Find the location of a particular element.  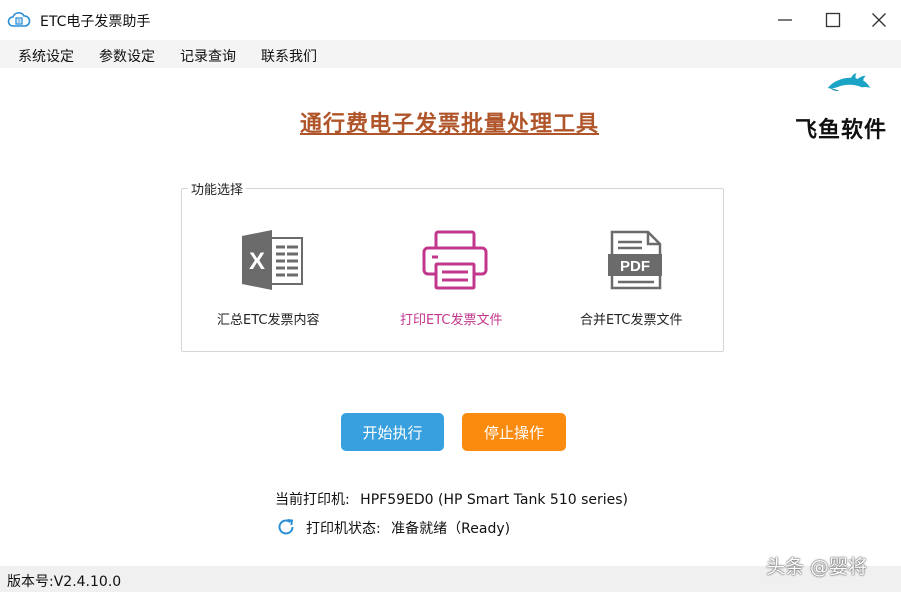

maximize-button is located at coordinates (833, 20).